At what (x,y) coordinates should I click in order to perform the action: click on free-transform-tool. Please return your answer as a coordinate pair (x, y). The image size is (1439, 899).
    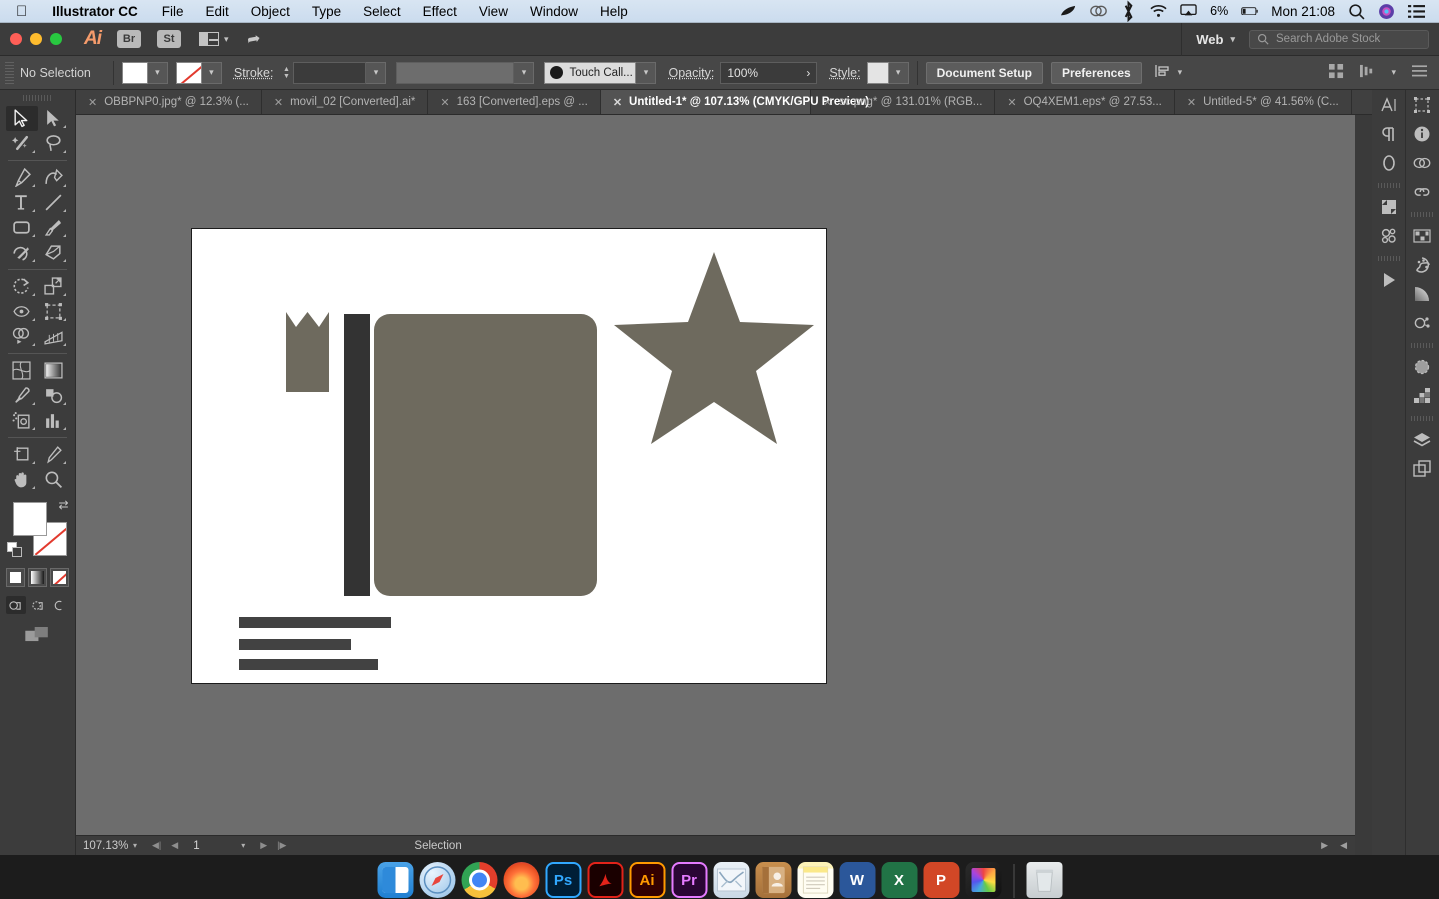
    Looking at the image, I should click on (54, 311).